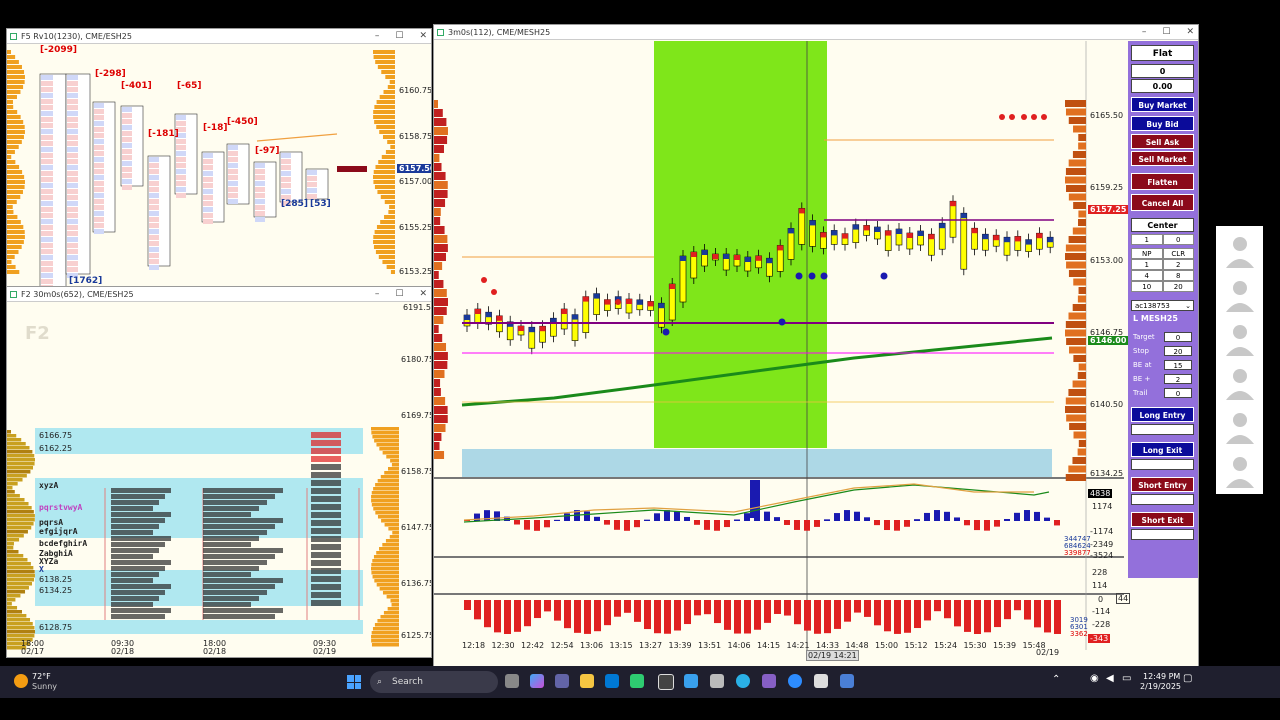 The height and width of the screenshot is (720, 1280). What do you see at coordinates (666, 682) in the screenshot?
I see `chatgpt-icon` at bounding box center [666, 682].